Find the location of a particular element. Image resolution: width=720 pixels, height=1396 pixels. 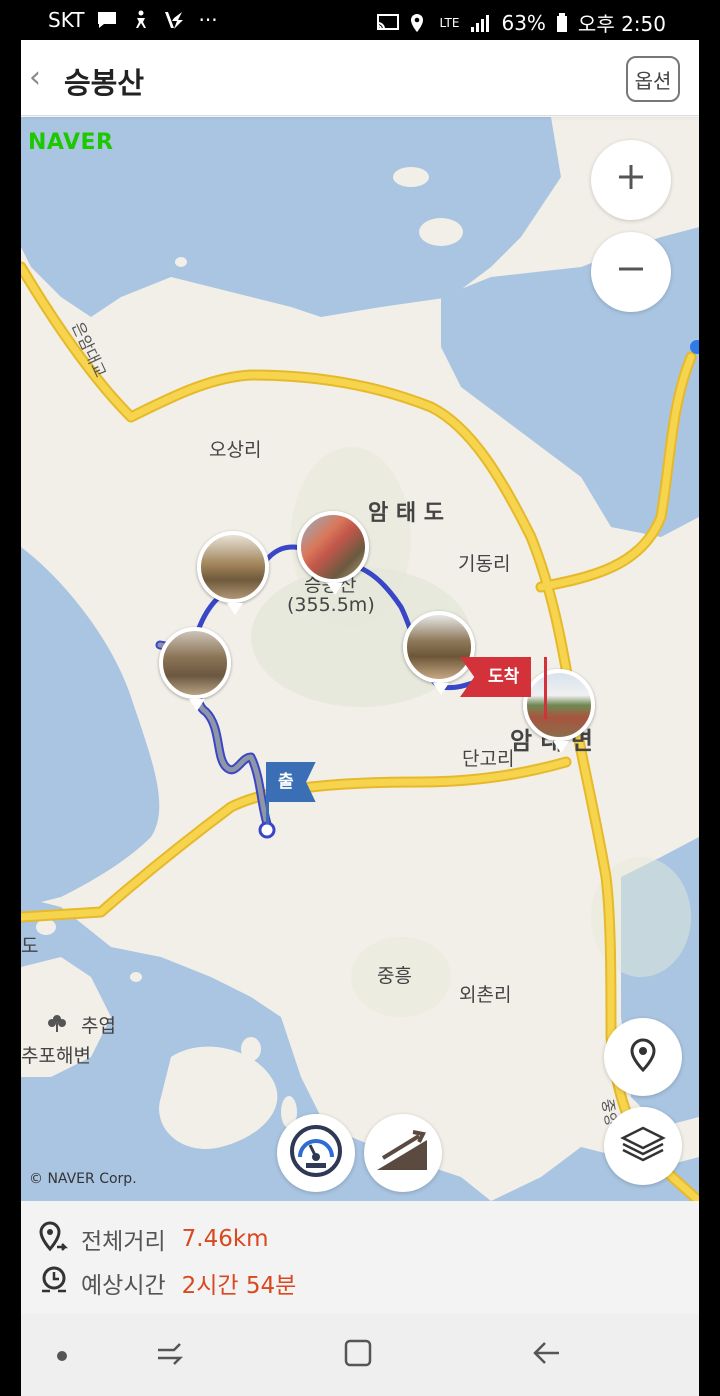

route-info-panel: 전체거리 7.46km 예상시간 2시간 54분 is located at coordinates (360, 1257).